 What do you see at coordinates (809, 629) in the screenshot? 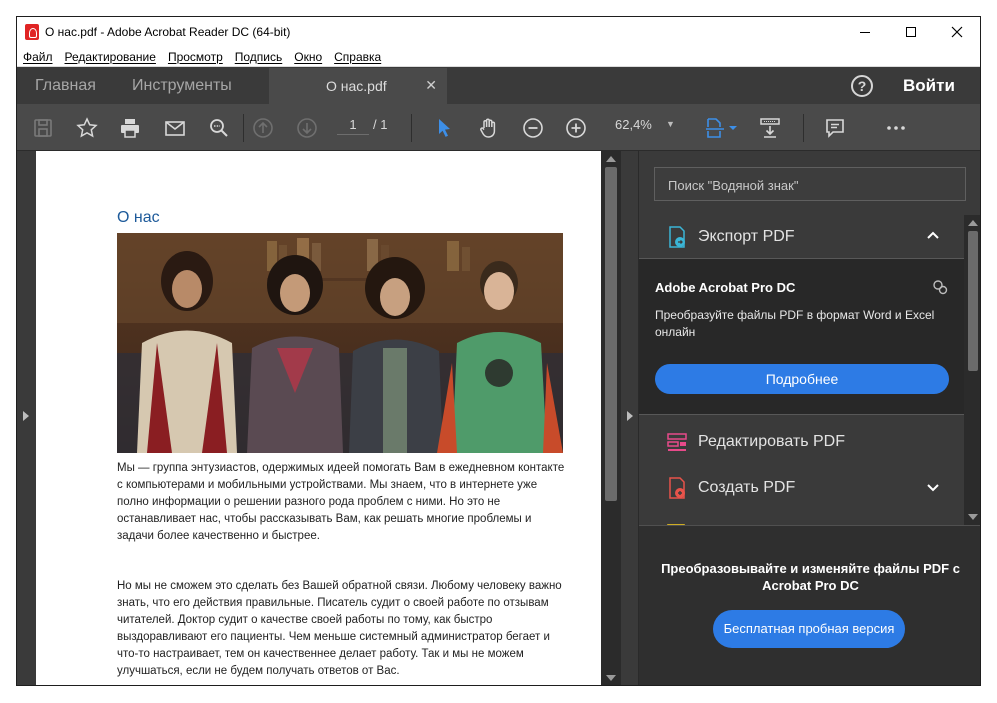
I see `free-trial-button: Бесплатная пробная версия` at bounding box center [809, 629].